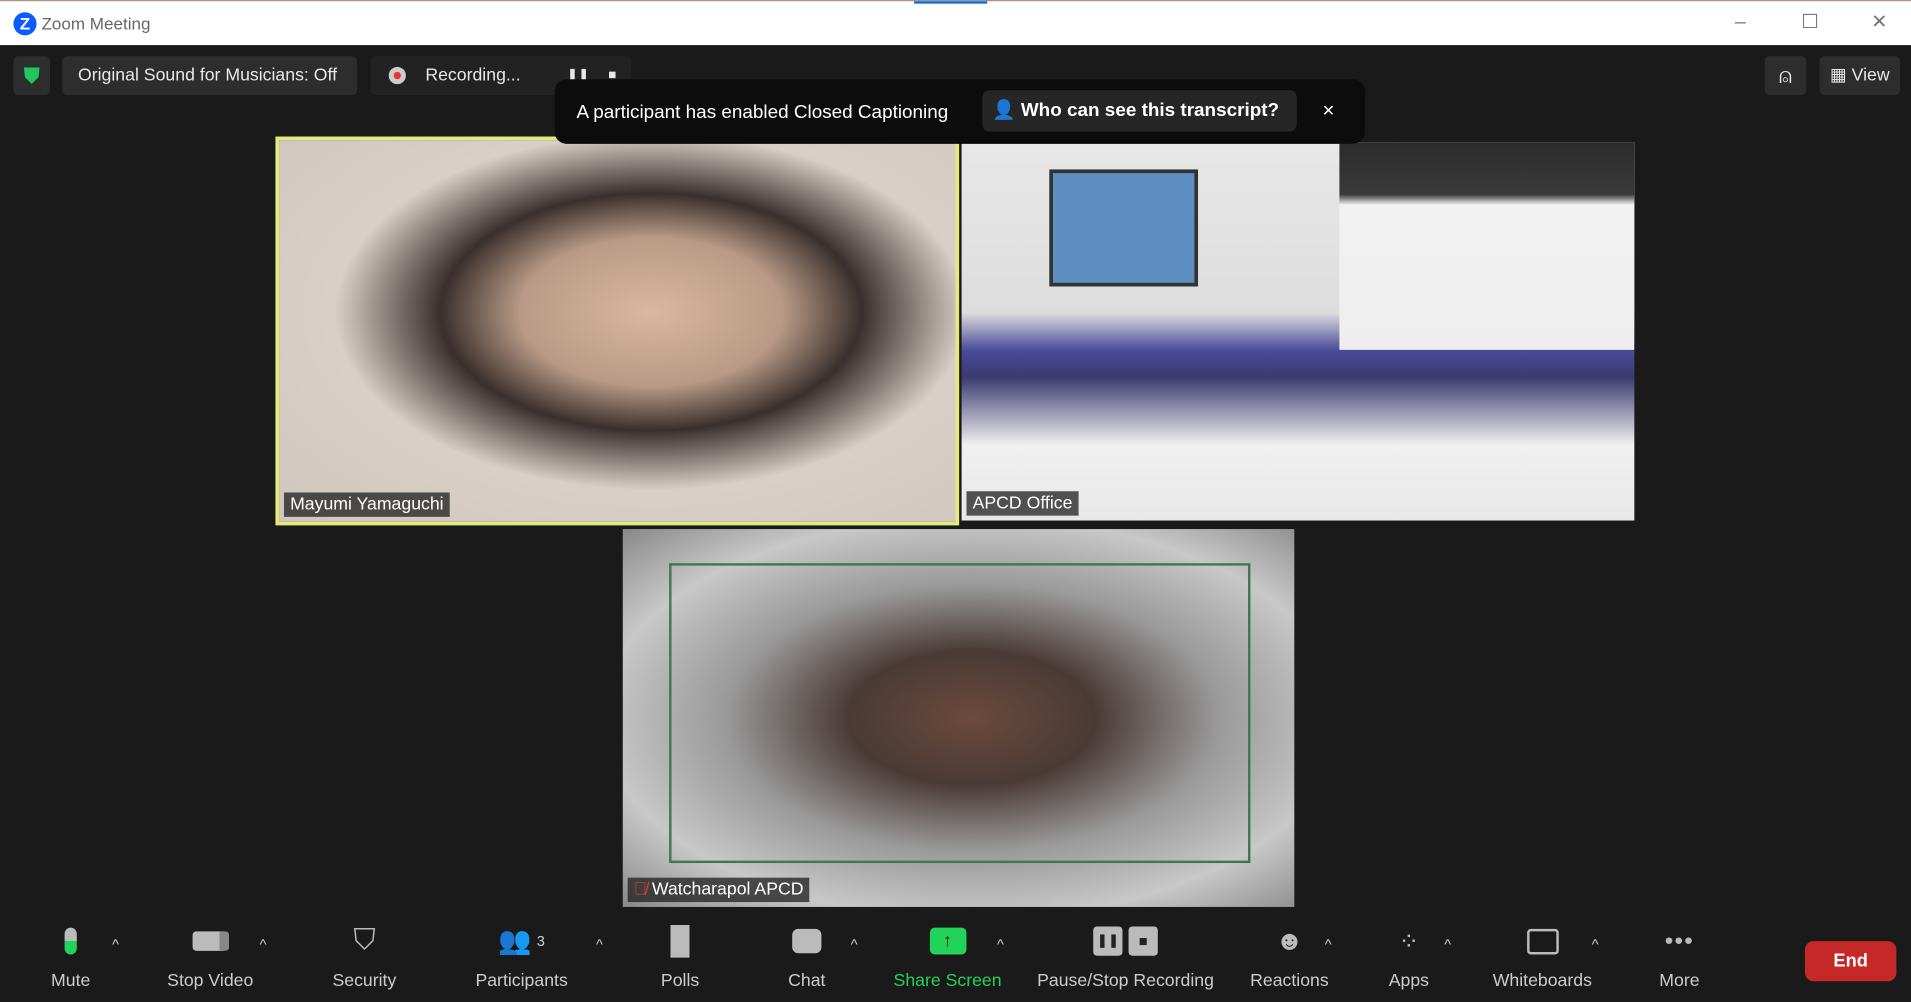 The height and width of the screenshot is (1002, 1911). I want to click on transcript-link-label: Who can see this transcript?, so click(1150, 110).